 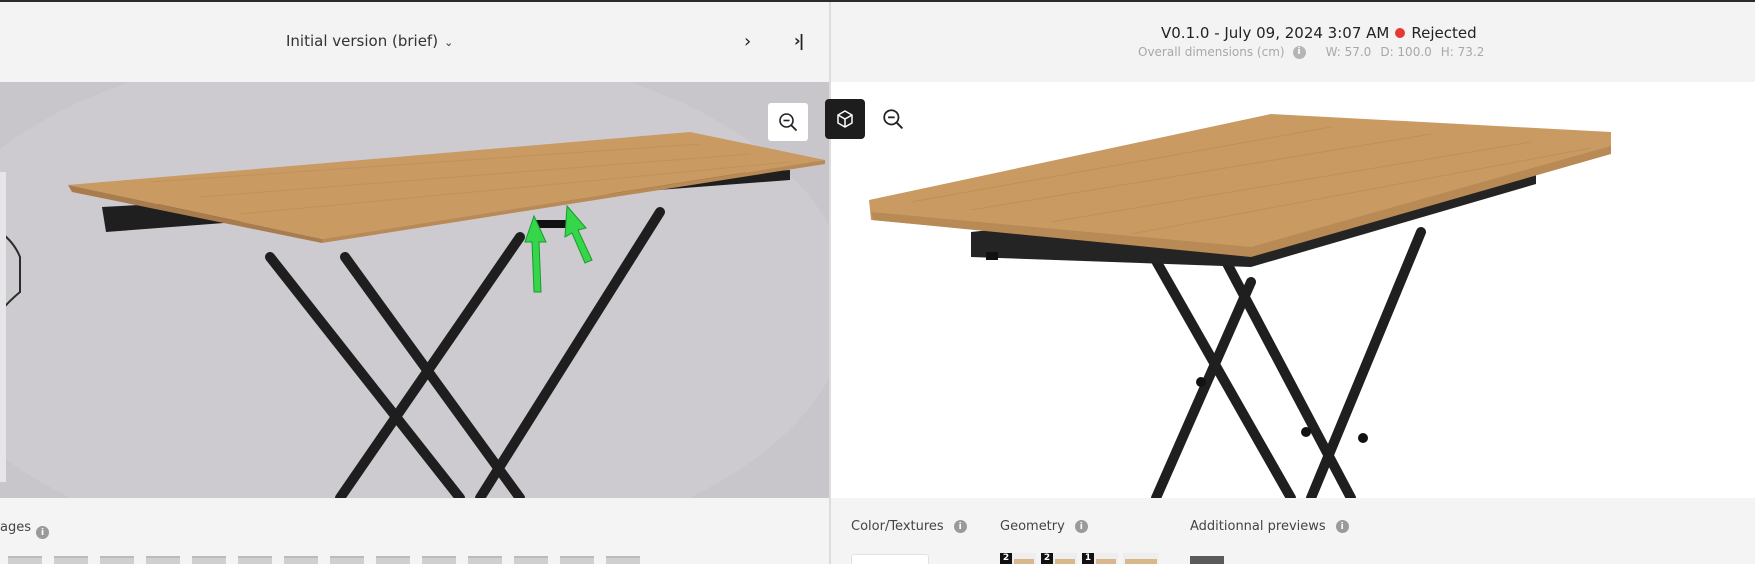 I want to click on version-dropdown: Initial version (brief) ⌄, so click(x=369, y=41).